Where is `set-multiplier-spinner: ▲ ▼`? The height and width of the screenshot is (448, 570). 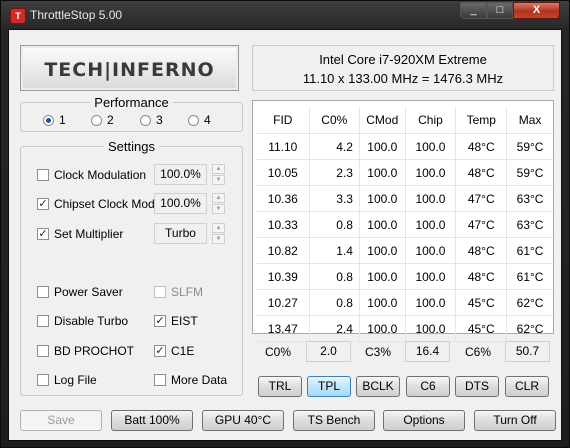
set-multiplier-spinner: ▲ ▼ is located at coordinates (218, 233).